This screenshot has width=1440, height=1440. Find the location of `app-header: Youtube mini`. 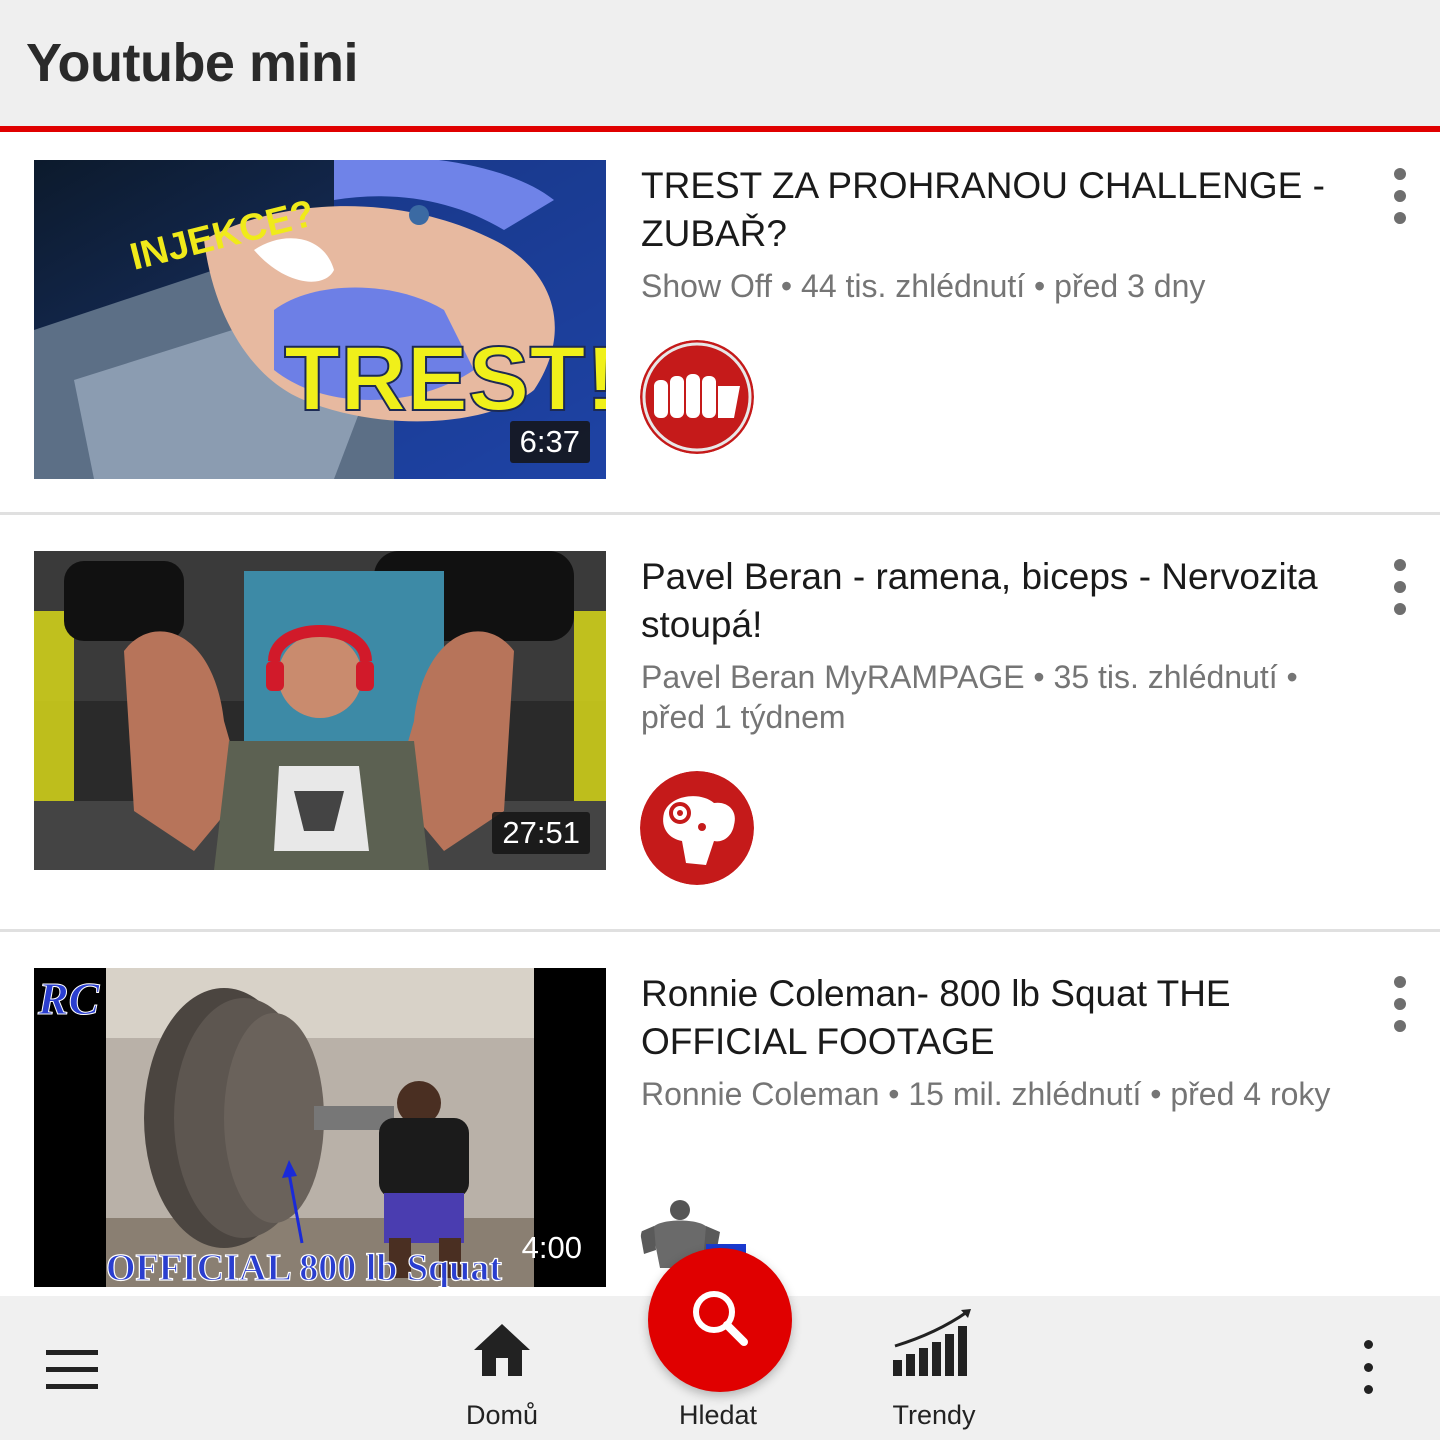

app-header: Youtube mini is located at coordinates (720, 63).